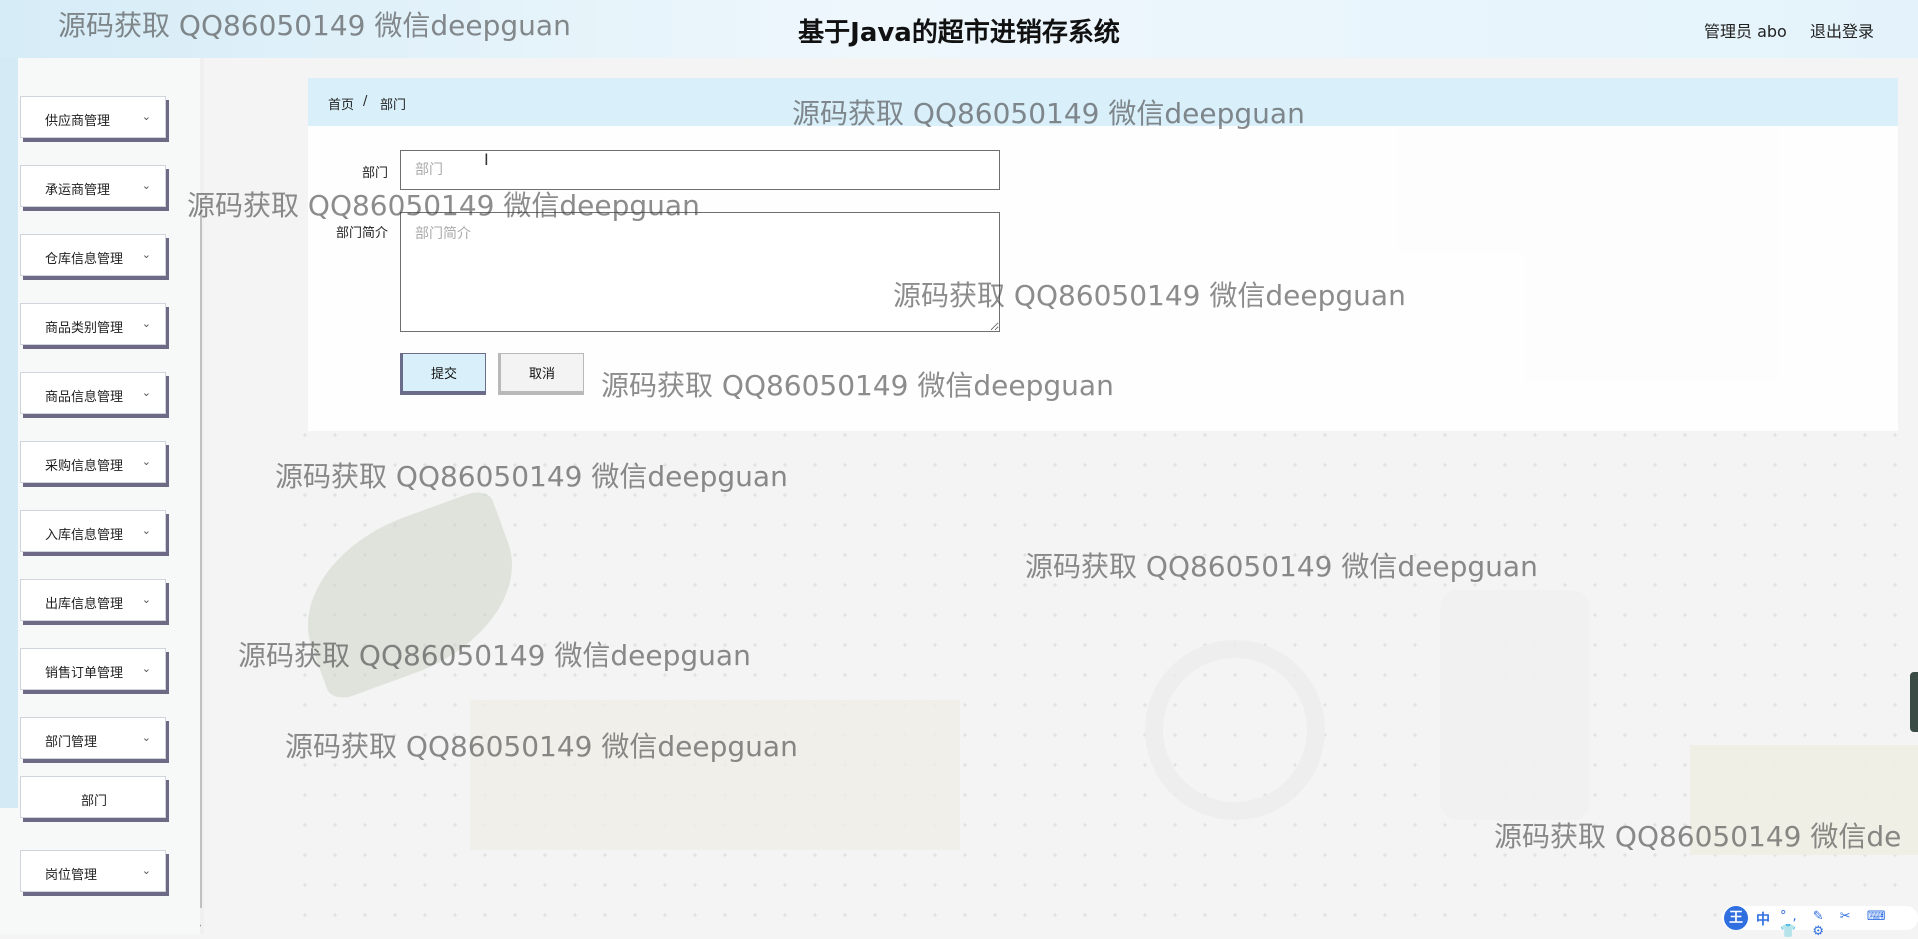  Describe the element at coordinates (700, 170) in the screenshot. I see `department-input` at that location.